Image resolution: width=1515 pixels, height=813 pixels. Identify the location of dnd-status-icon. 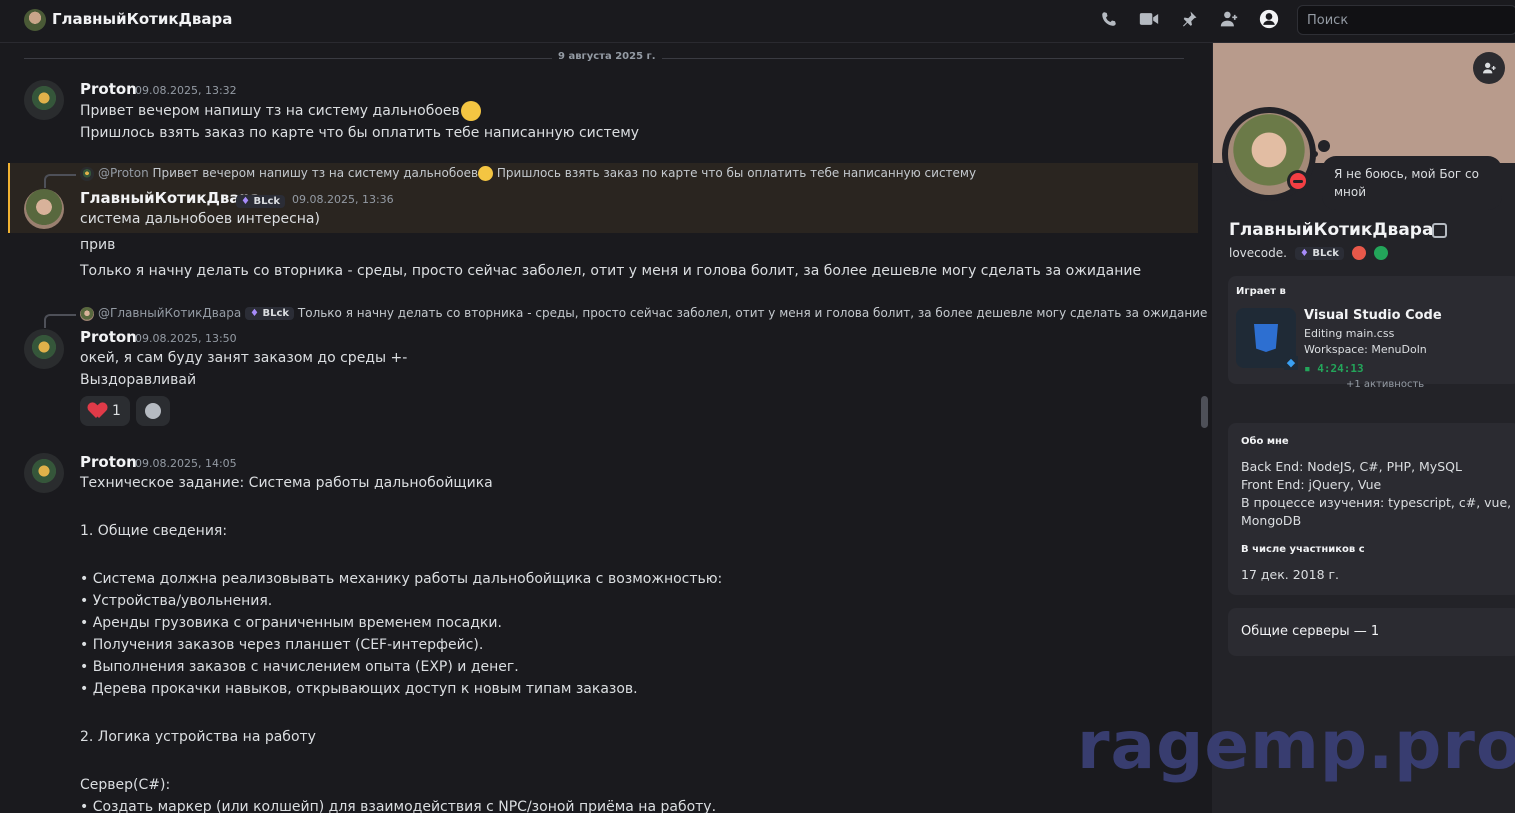
(1298, 181).